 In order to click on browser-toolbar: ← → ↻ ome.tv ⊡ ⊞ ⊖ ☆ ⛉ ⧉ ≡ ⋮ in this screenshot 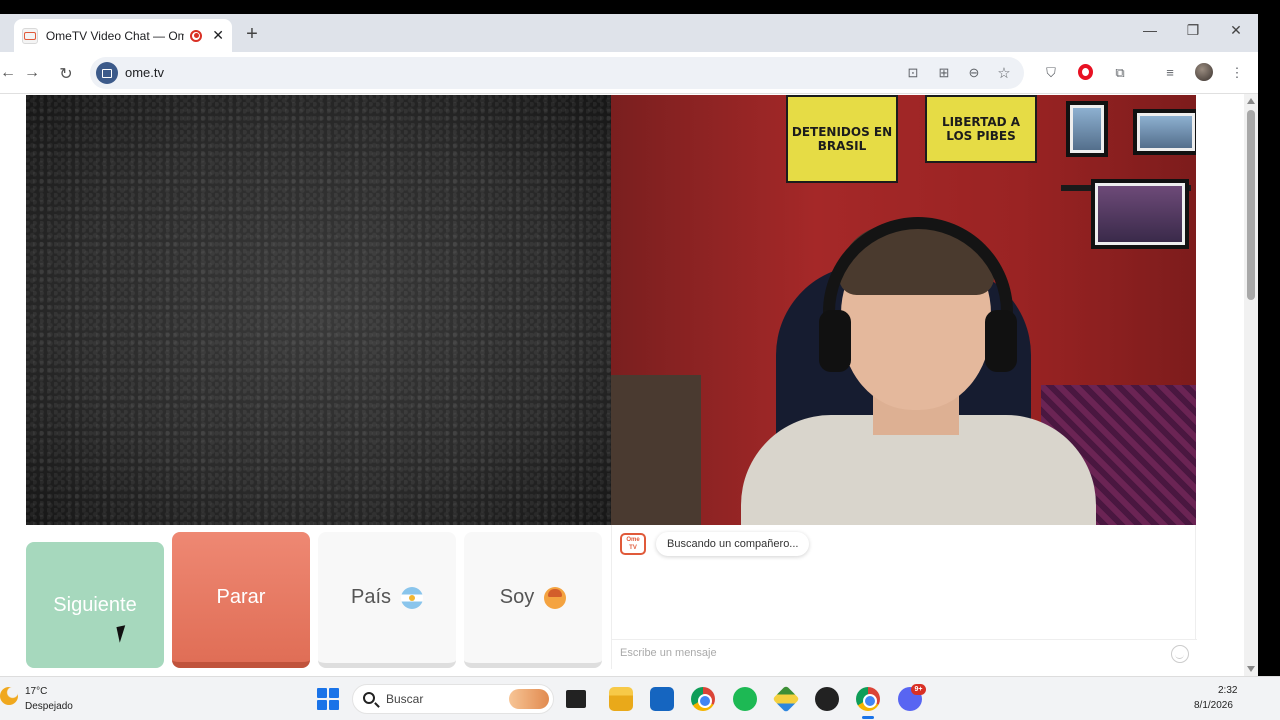, I will do `click(629, 73)`.